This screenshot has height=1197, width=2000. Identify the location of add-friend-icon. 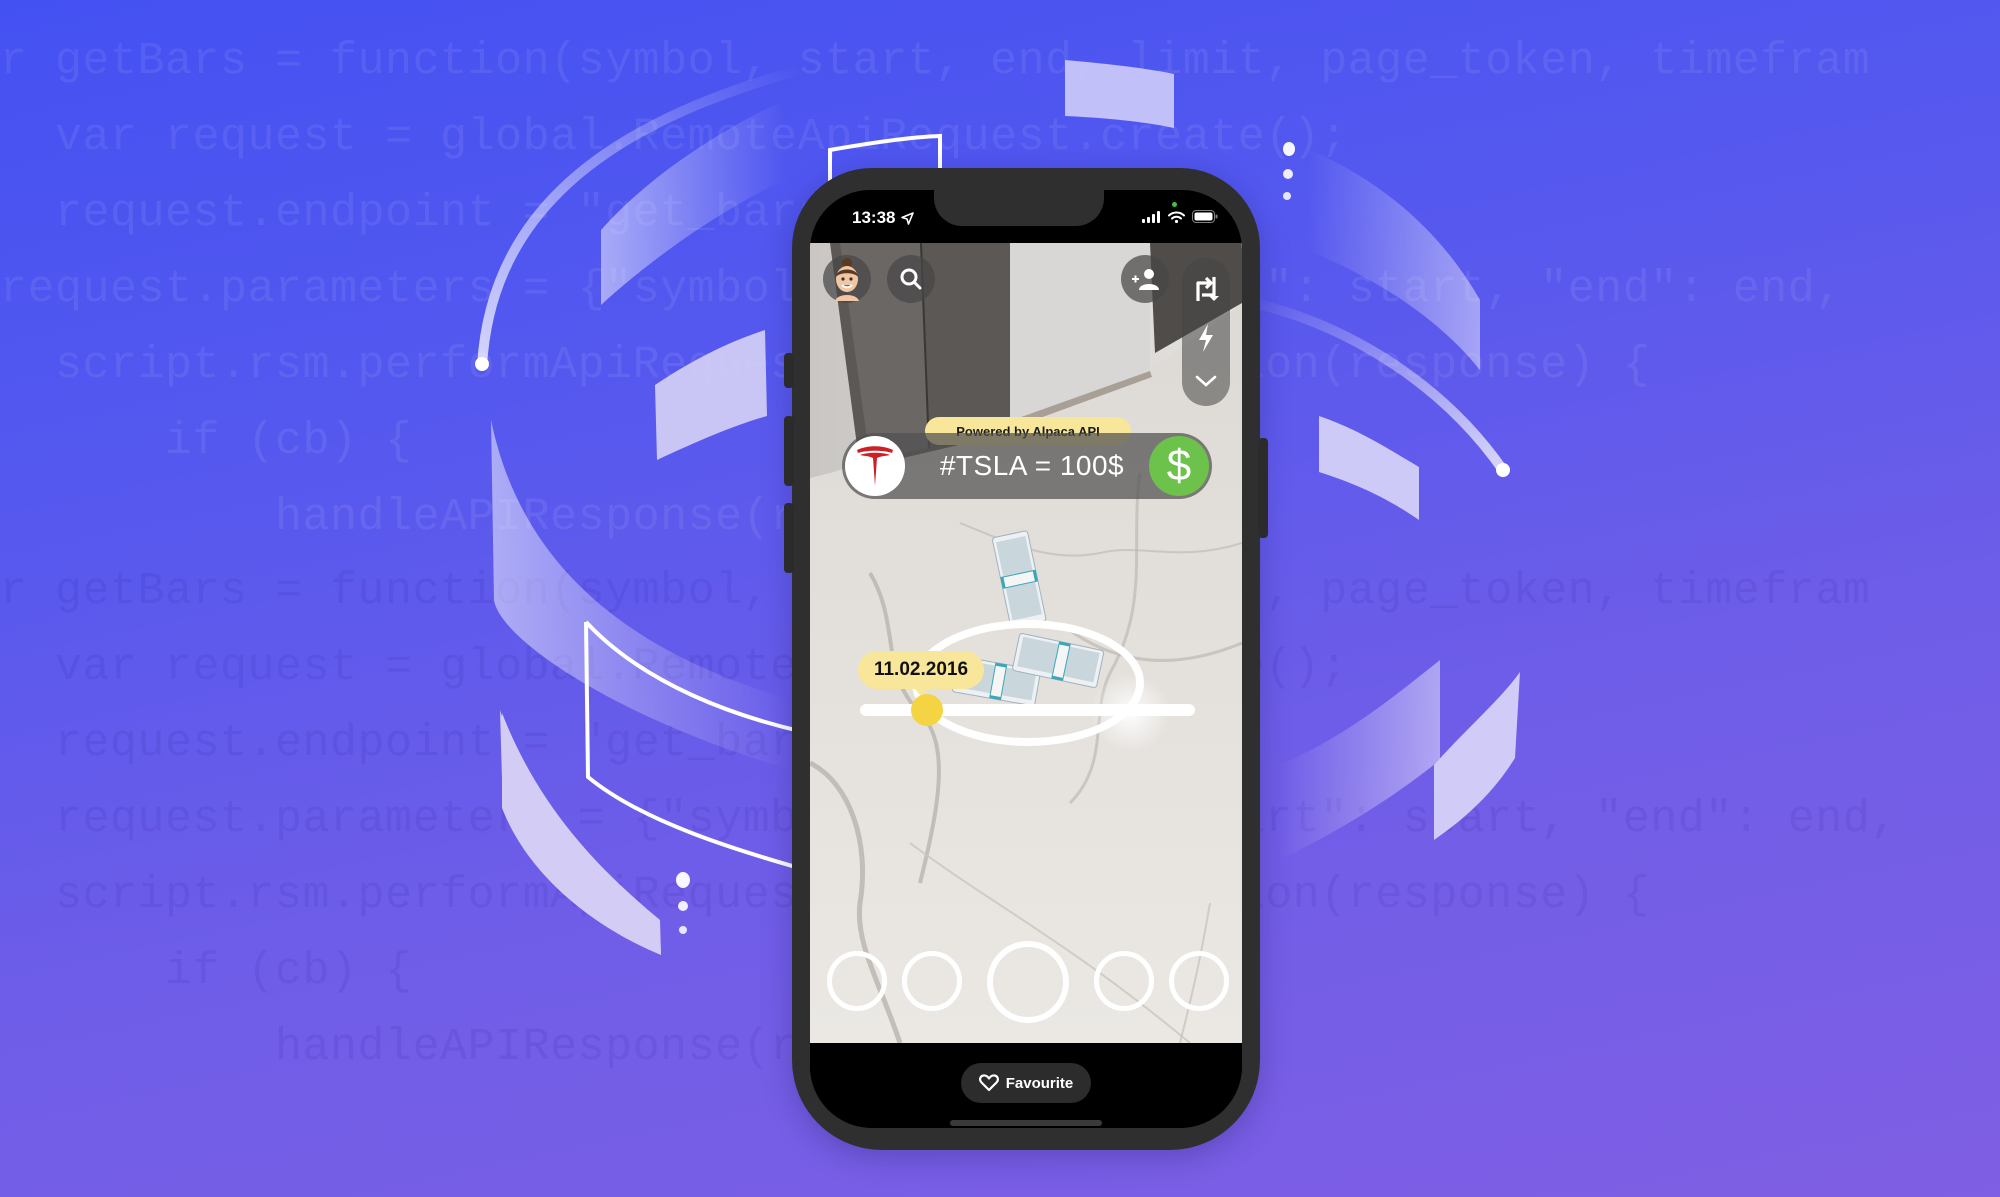
(1145, 279).